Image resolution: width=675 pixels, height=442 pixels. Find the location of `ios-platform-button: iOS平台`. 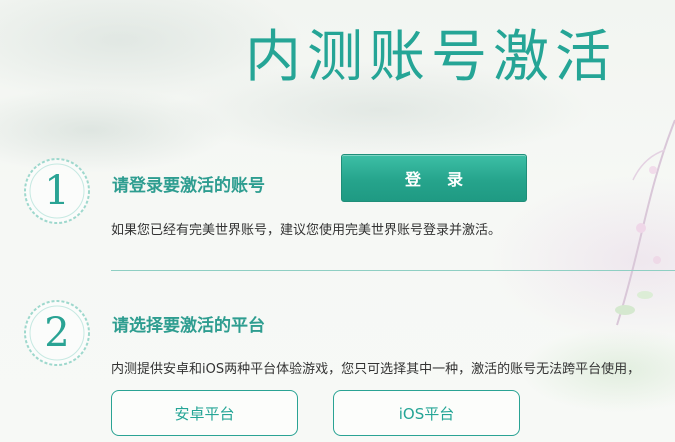

ios-platform-button: iOS平台 is located at coordinates (426, 413).